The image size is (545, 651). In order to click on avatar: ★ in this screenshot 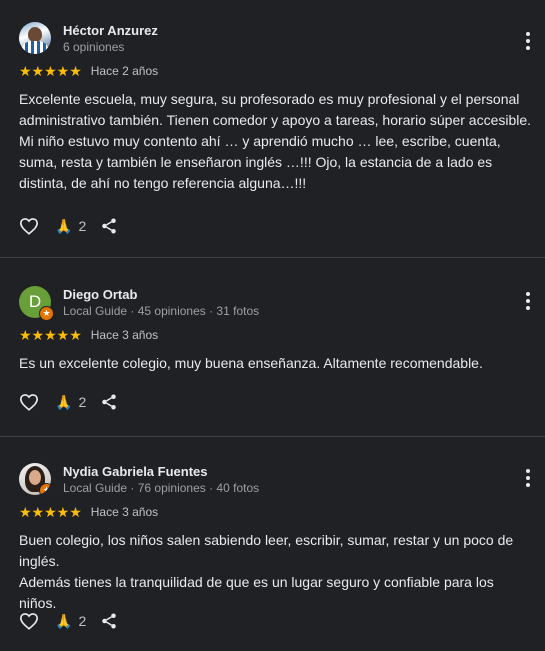, I will do `click(35, 479)`.